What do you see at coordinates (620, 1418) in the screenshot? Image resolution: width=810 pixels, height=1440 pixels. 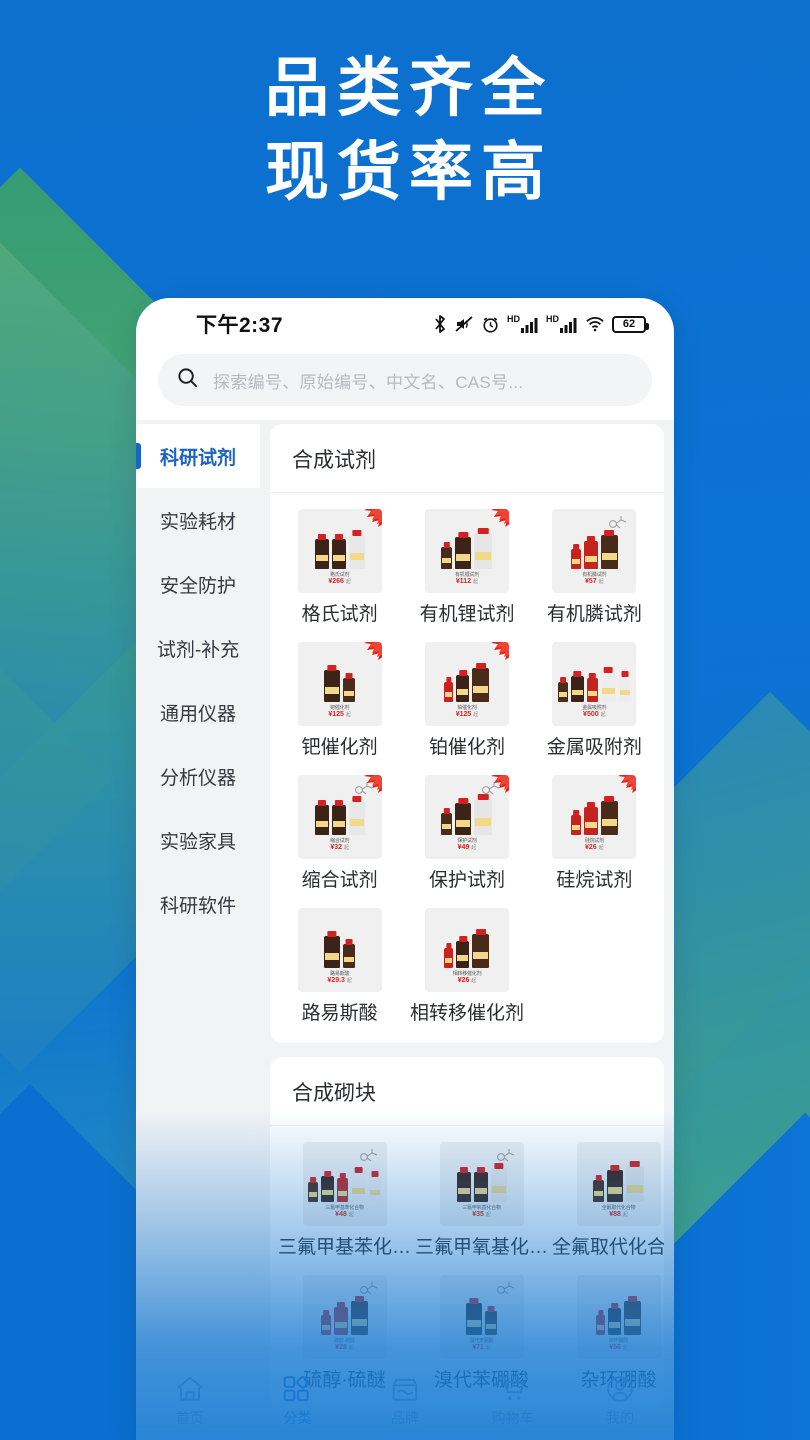 I see `tab-label: 我的` at bounding box center [620, 1418].